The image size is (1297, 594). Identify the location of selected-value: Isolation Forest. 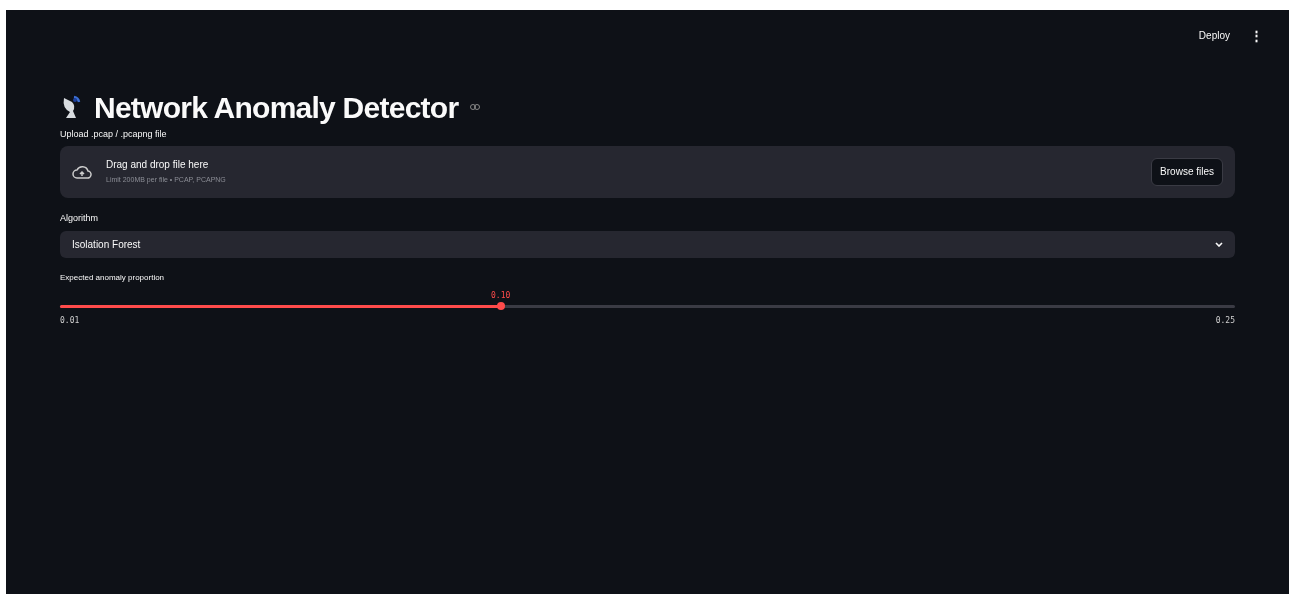
(106, 245).